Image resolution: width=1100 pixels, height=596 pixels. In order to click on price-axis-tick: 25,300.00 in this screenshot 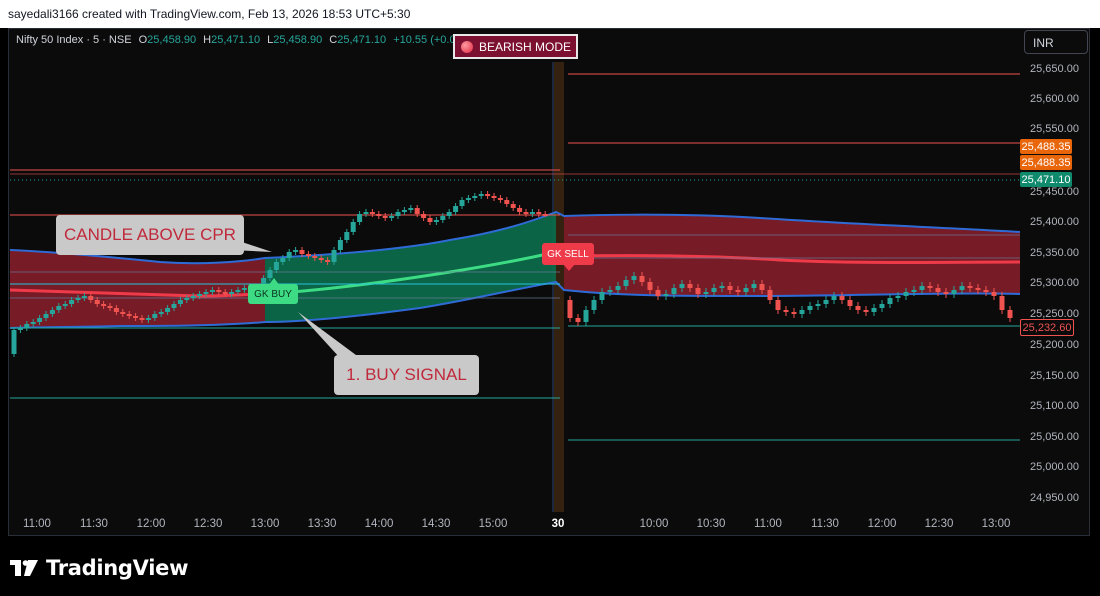, I will do `click(1054, 283)`.